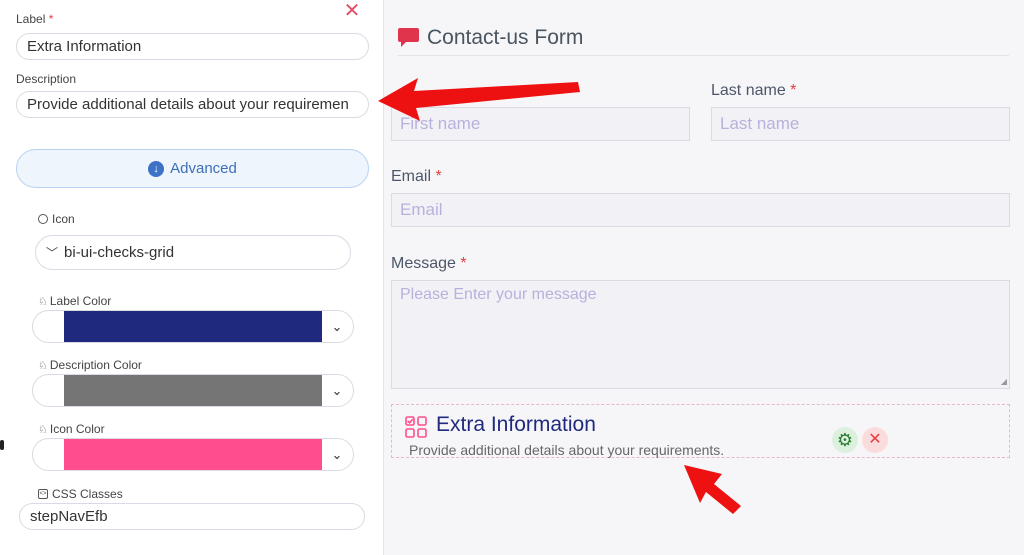 This screenshot has width=1024, height=555. I want to click on label-color-picker: ⌄, so click(193, 326).